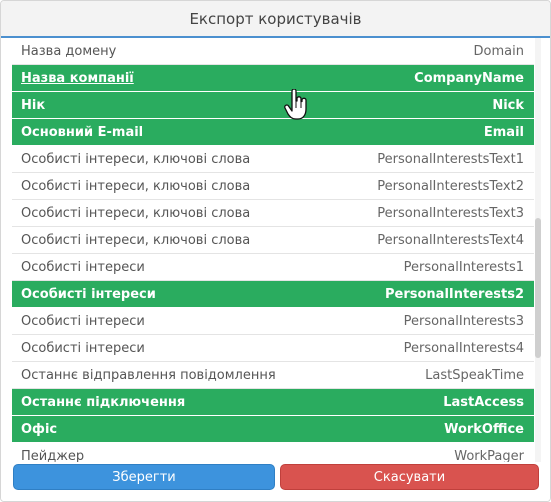 The width and height of the screenshot is (551, 502). Describe the element at coordinates (273, 132) in the screenshot. I see `field-row: Основний E-mail Email` at that location.